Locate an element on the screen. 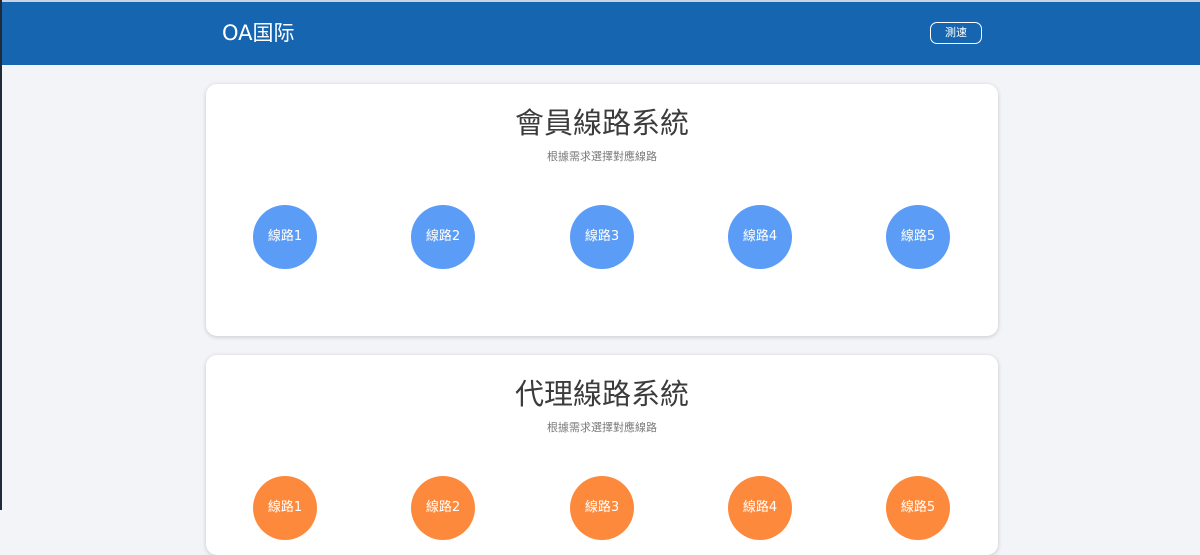 The width and height of the screenshot is (1200, 555). agent-line-list: 線路1 線路2 線路3 線路4 線路5 is located at coordinates (602, 508).